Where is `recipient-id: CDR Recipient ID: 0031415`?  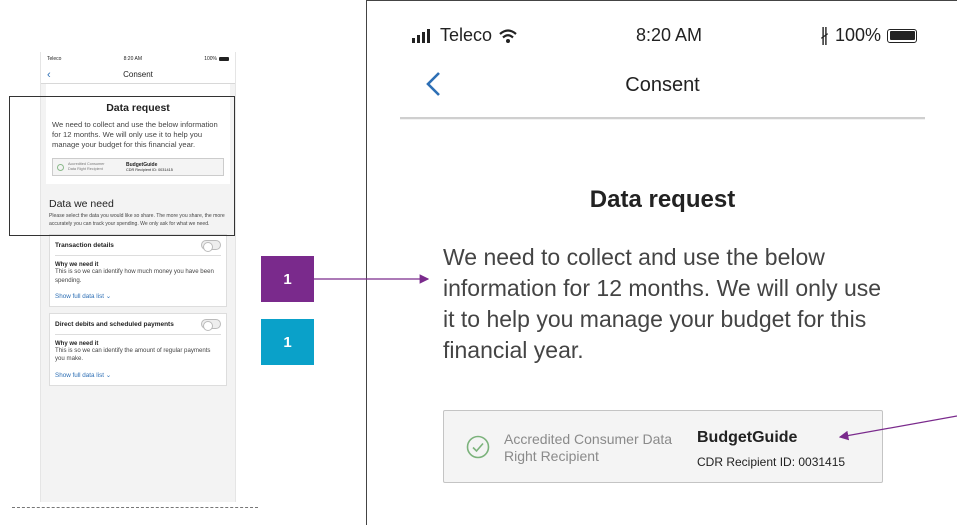
recipient-id: CDR Recipient ID: 0031415 is located at coordinates (771, 462).